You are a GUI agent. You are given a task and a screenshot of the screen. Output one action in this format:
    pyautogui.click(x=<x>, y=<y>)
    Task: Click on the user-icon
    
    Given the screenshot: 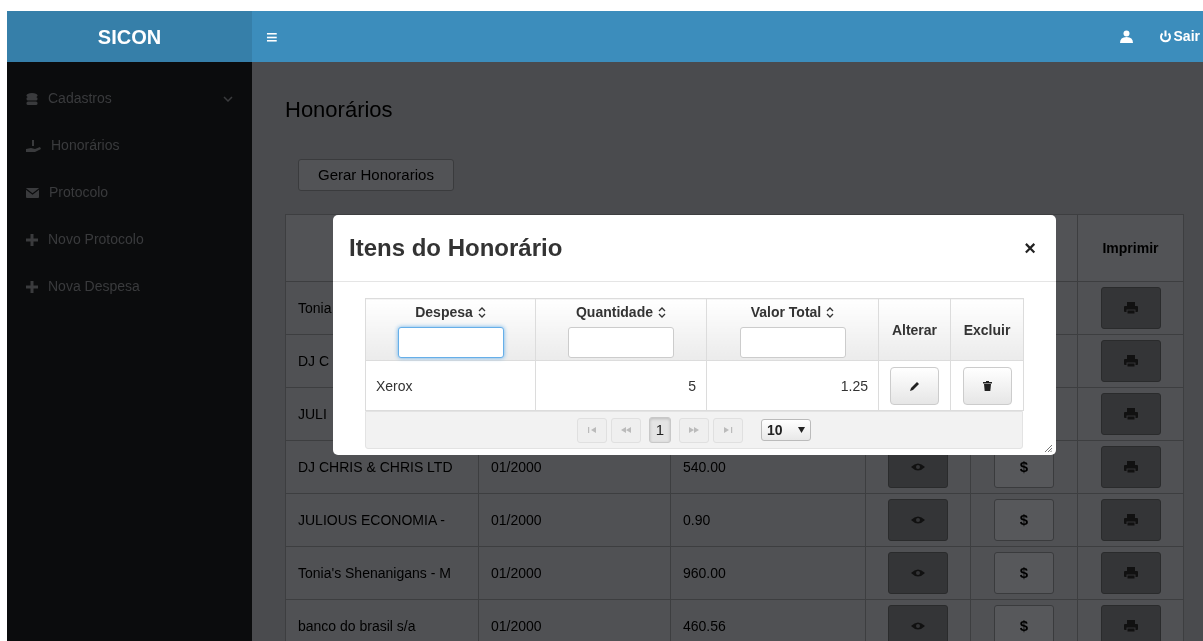 What is the action you would take?
    pyautogui.click(x=1126, y=36)
    